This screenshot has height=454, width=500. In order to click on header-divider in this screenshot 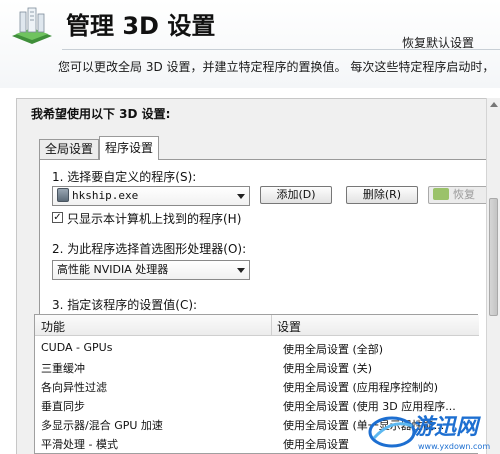, I will do `click(281, 49)`.